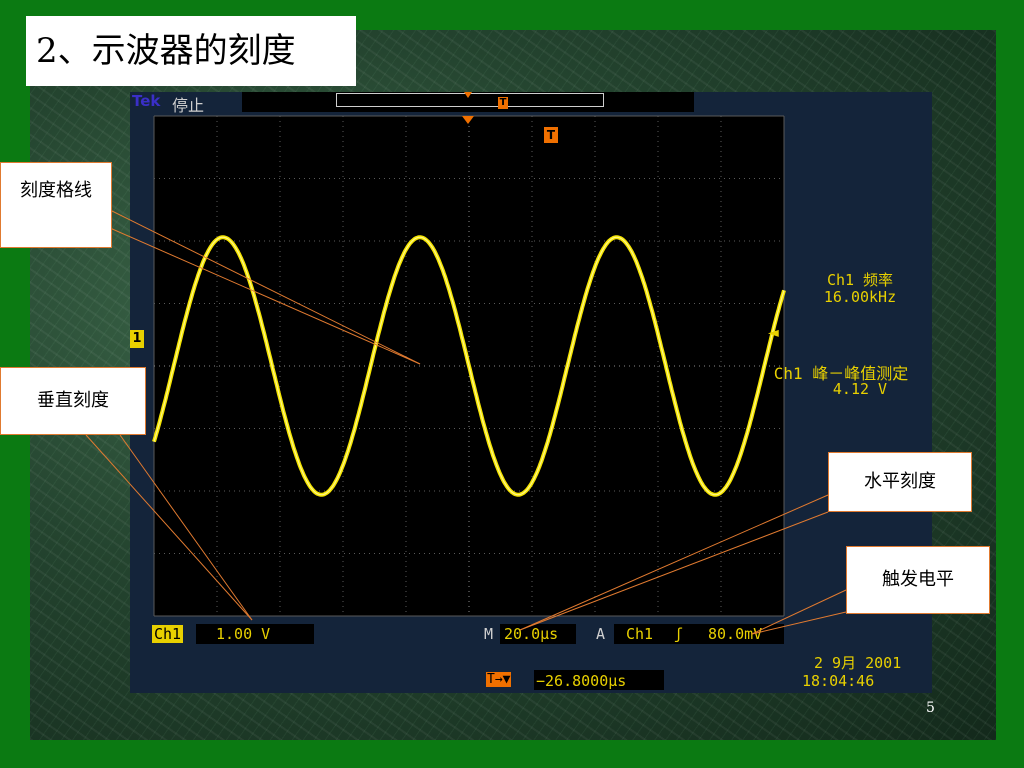  Describe the element at coordinates (468, 120) in the screenshot. I see `trigger-position-arrow` at that location.